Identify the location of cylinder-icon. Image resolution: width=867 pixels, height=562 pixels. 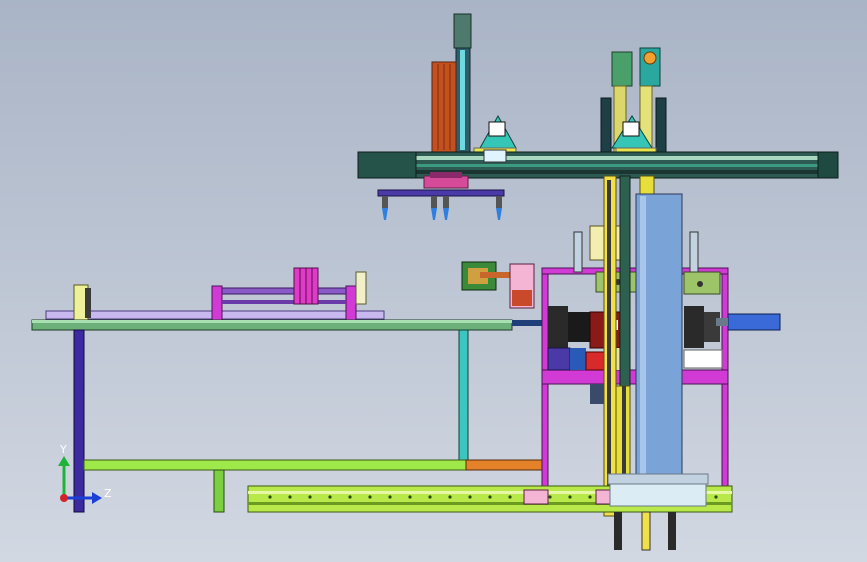
(754, 322).